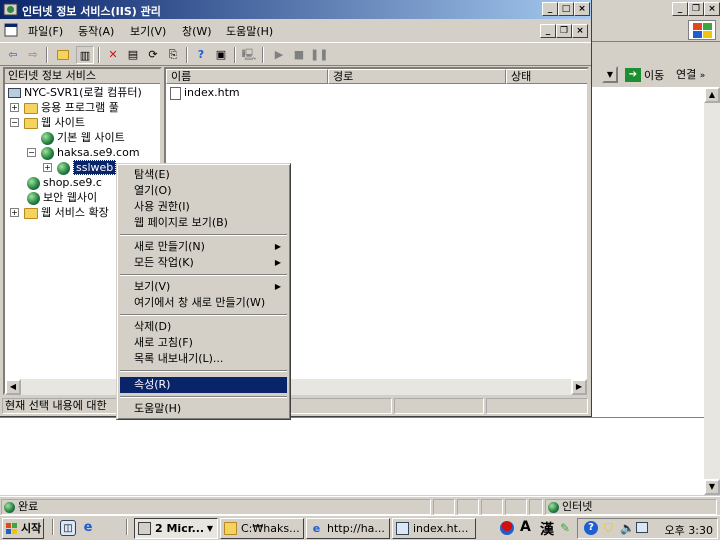 The width and height of the screenshot is (720, 540). I want to click on browser-content-area, so click(648, 252).